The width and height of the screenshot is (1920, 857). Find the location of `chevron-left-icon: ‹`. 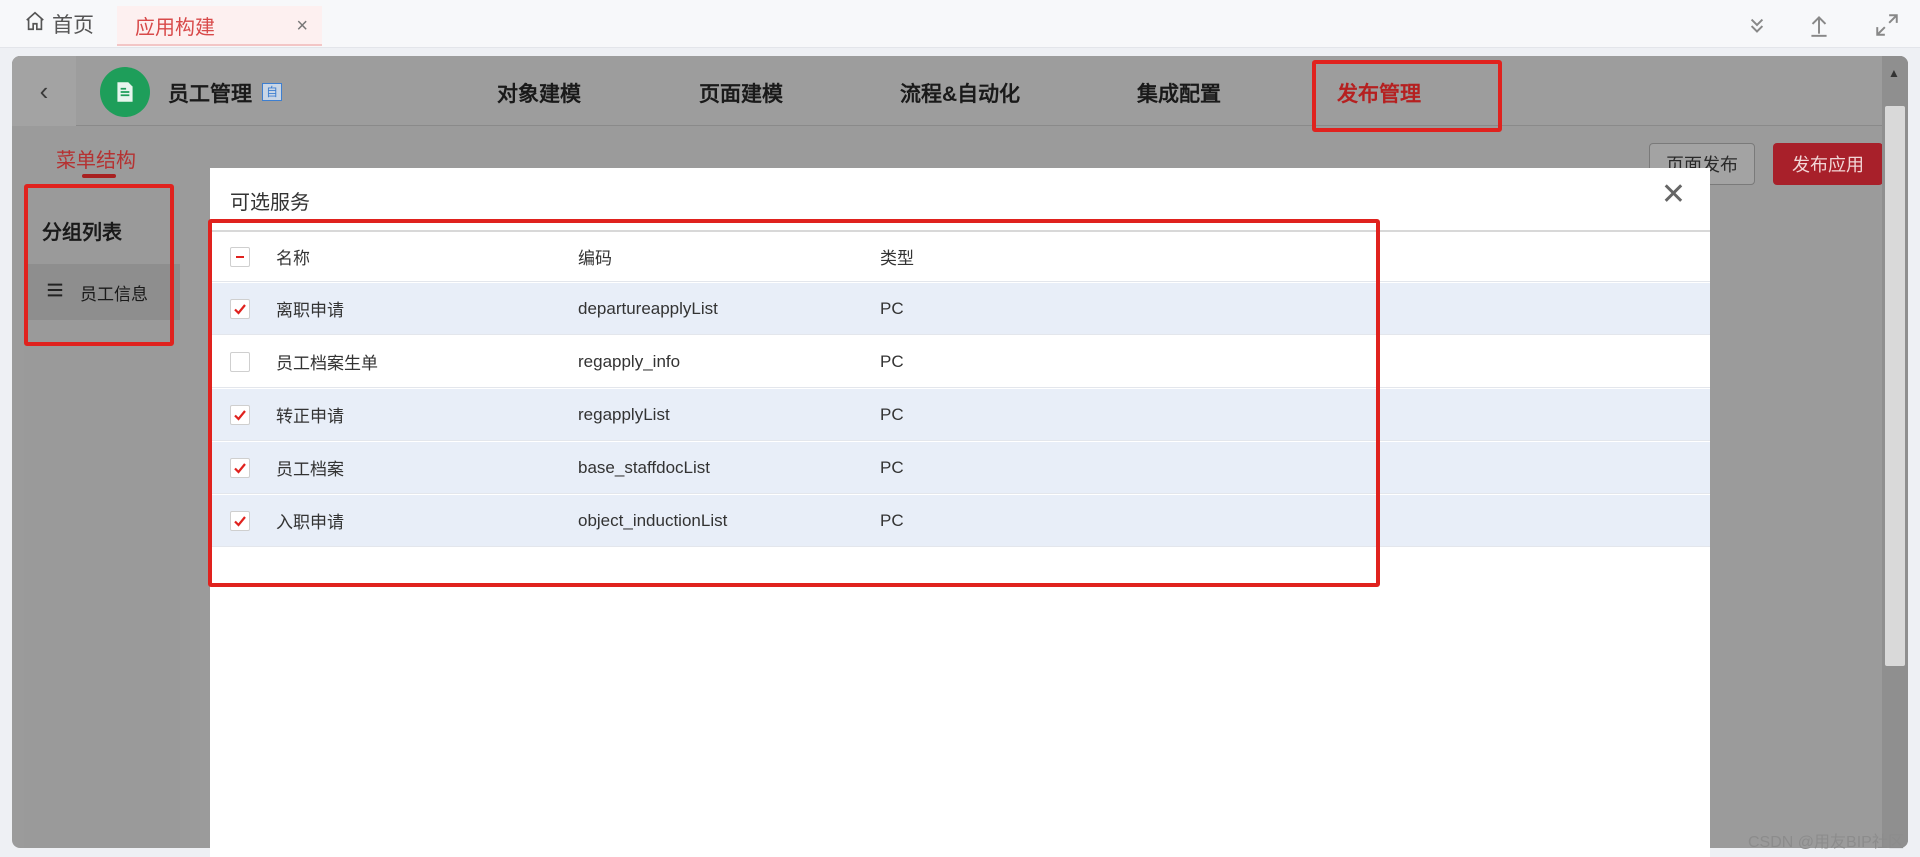

chevron-left-icon: ‹ is located at coordinates (44, 90).